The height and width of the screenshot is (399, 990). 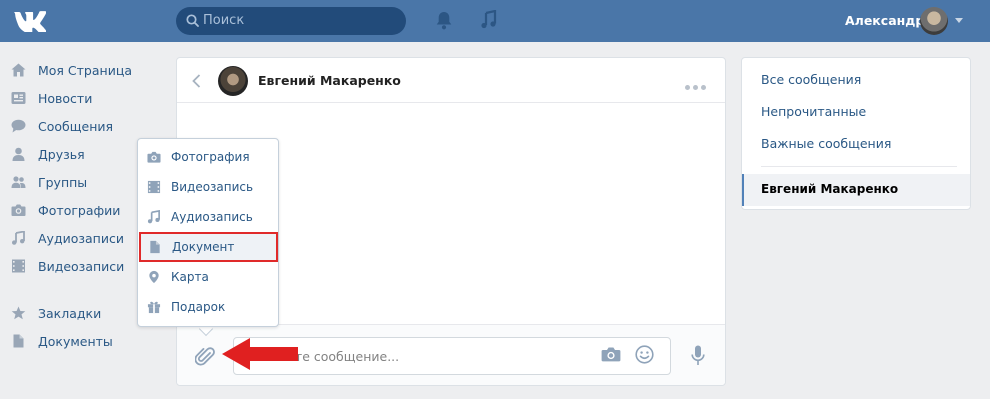 I want to click on active-dialog-label: Евгений Макаренко, so click(x=830, y=189).